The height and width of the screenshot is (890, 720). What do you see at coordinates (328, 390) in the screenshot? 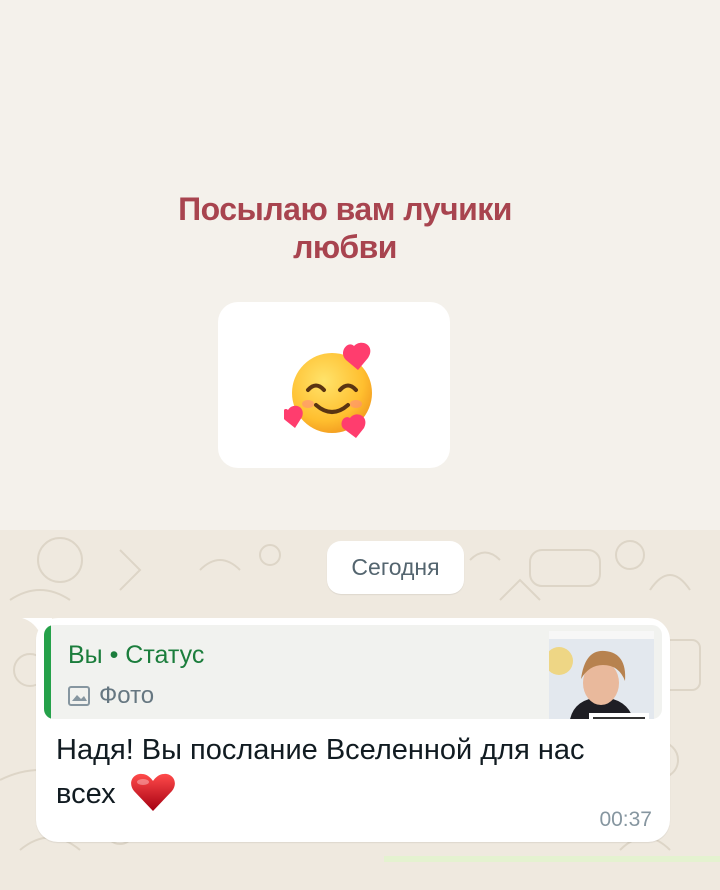
I see `smiling-face-with-hearts-icon` at bounding box center [328, 390].